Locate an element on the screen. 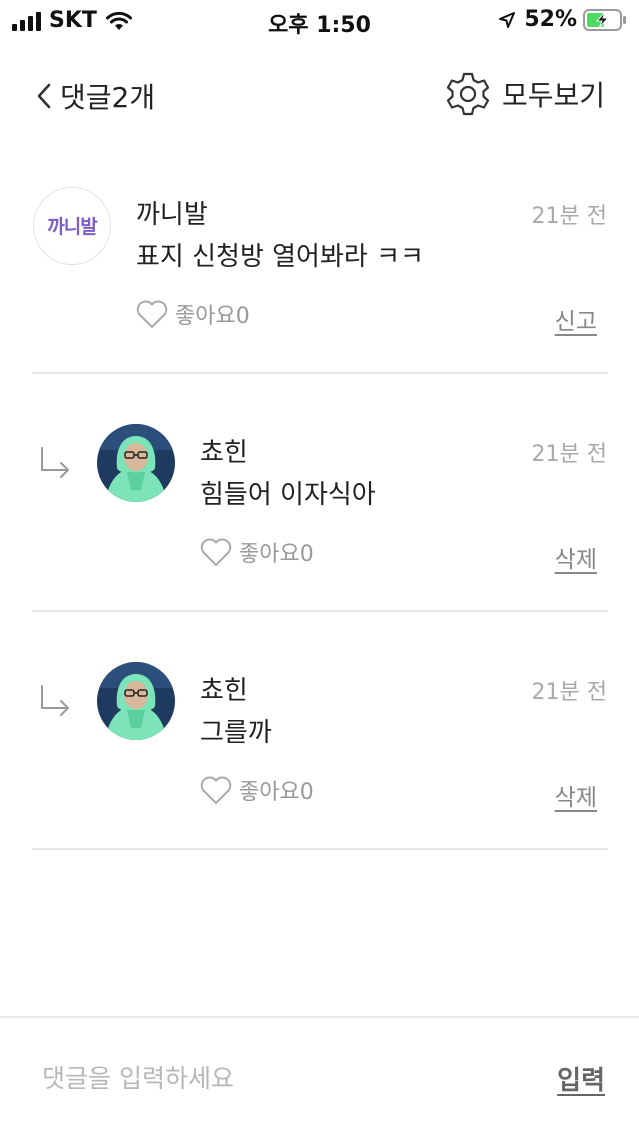 The width and height of the screenshot is (639, 1136). submit-button: 입력 is located at coordinates (581, 1078).